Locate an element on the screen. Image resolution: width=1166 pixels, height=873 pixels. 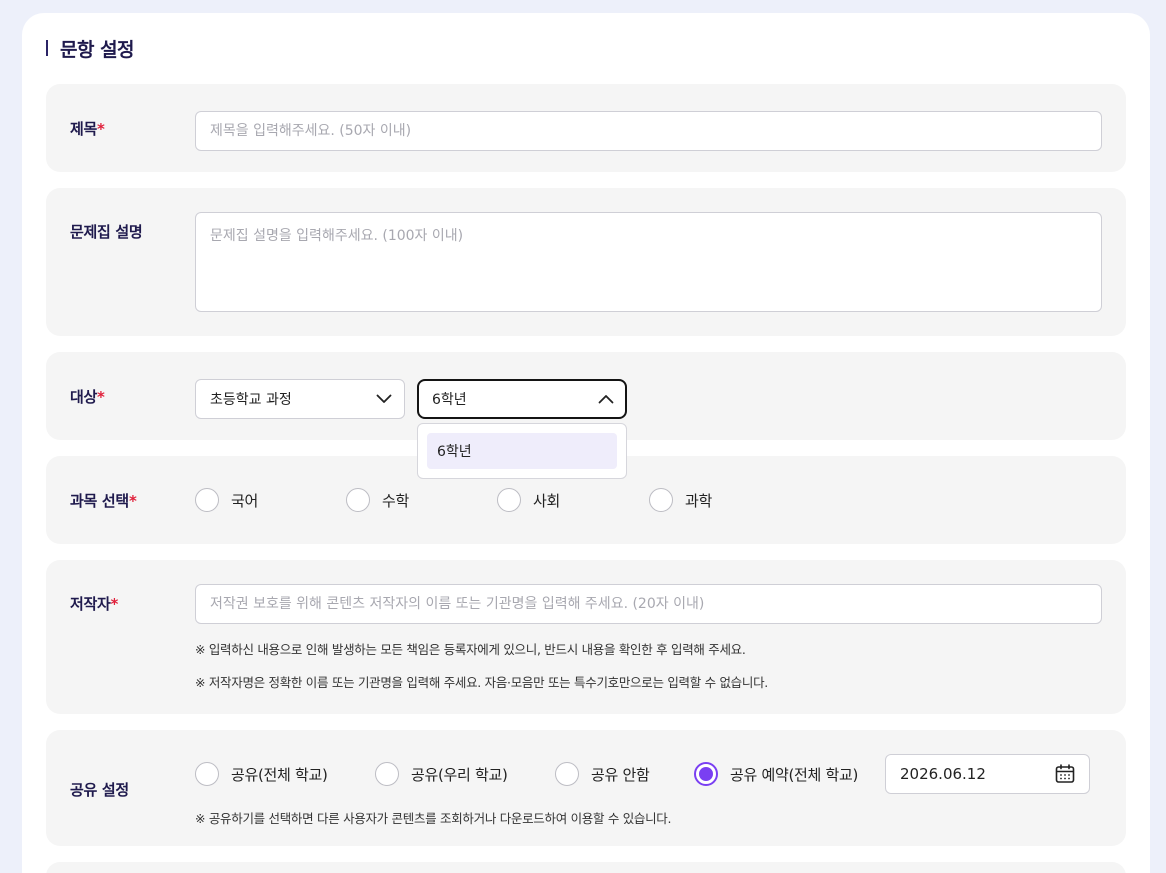
course-select: 초등학교 과정 is located at coordinates (300, 399).